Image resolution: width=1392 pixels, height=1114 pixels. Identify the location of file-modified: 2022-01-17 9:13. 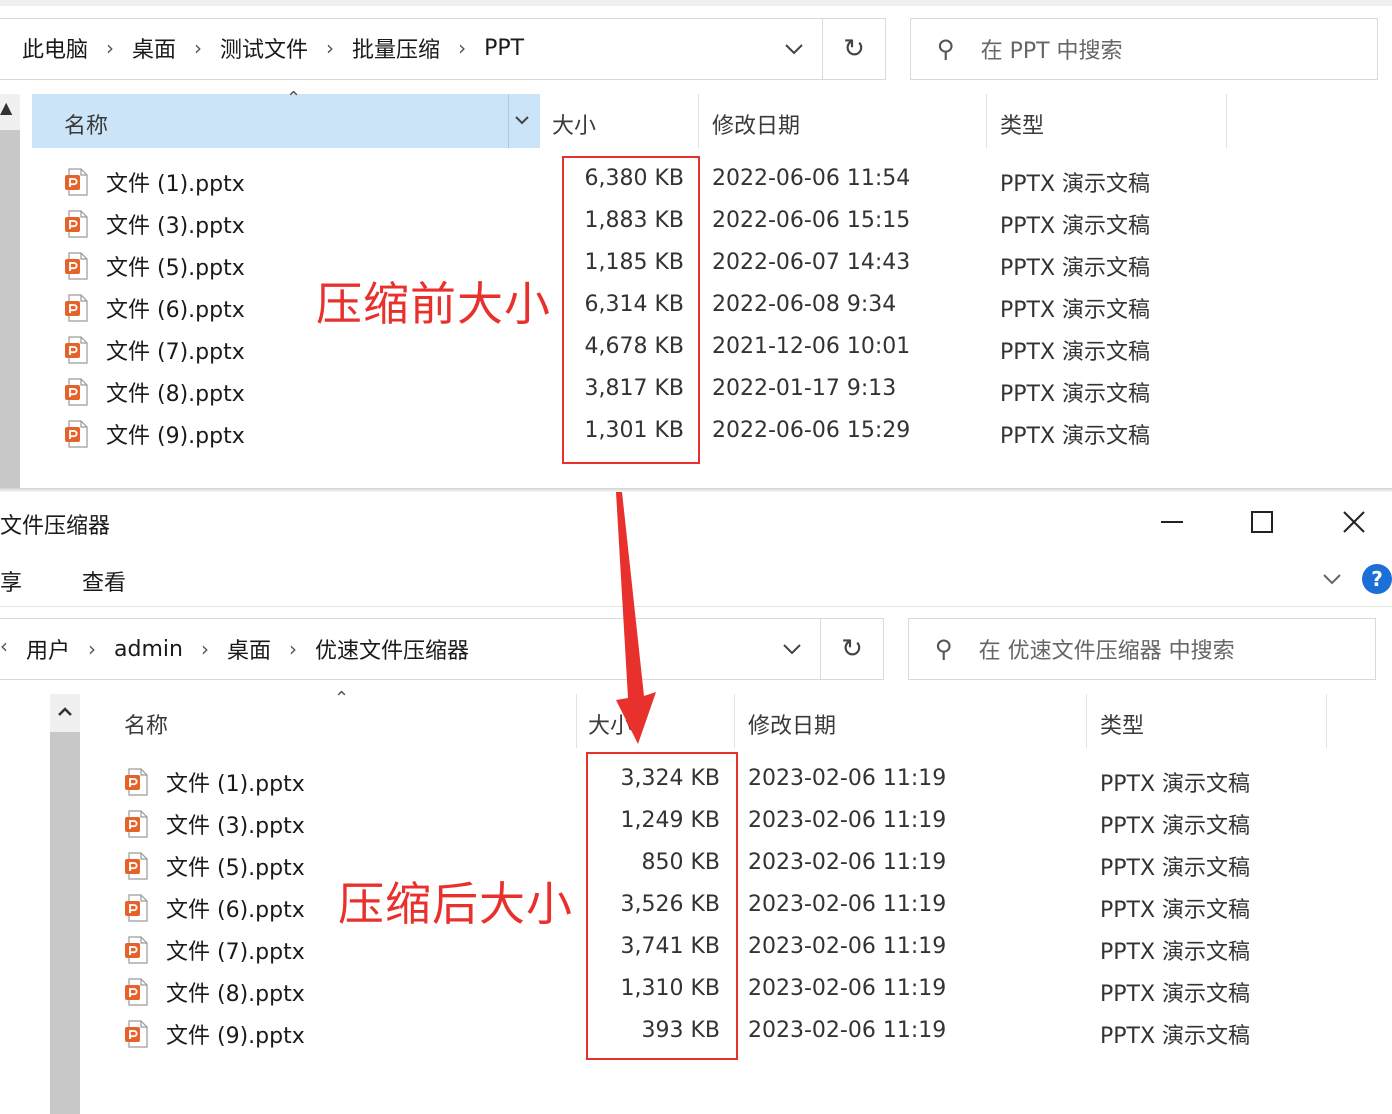
(804, 388).